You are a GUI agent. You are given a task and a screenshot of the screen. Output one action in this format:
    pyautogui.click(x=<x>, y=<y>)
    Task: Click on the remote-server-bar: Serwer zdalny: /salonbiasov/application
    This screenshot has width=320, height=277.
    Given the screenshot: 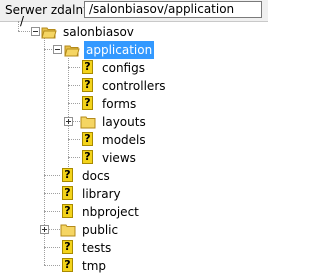 What is the action you would take?
    pyautogui.click(x=134, y=11)
    